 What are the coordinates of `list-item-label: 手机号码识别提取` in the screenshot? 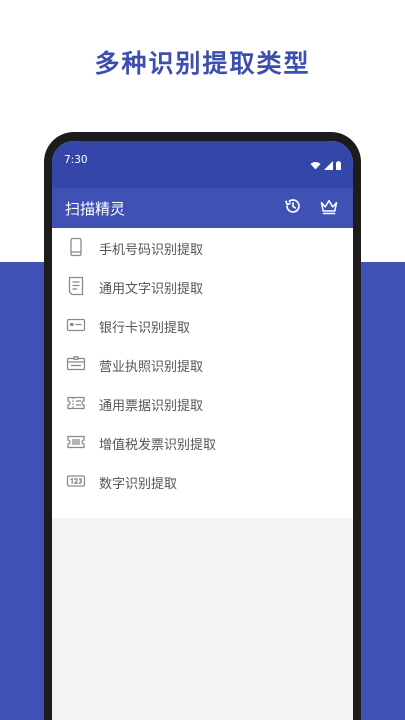 It's located at (151, 250).